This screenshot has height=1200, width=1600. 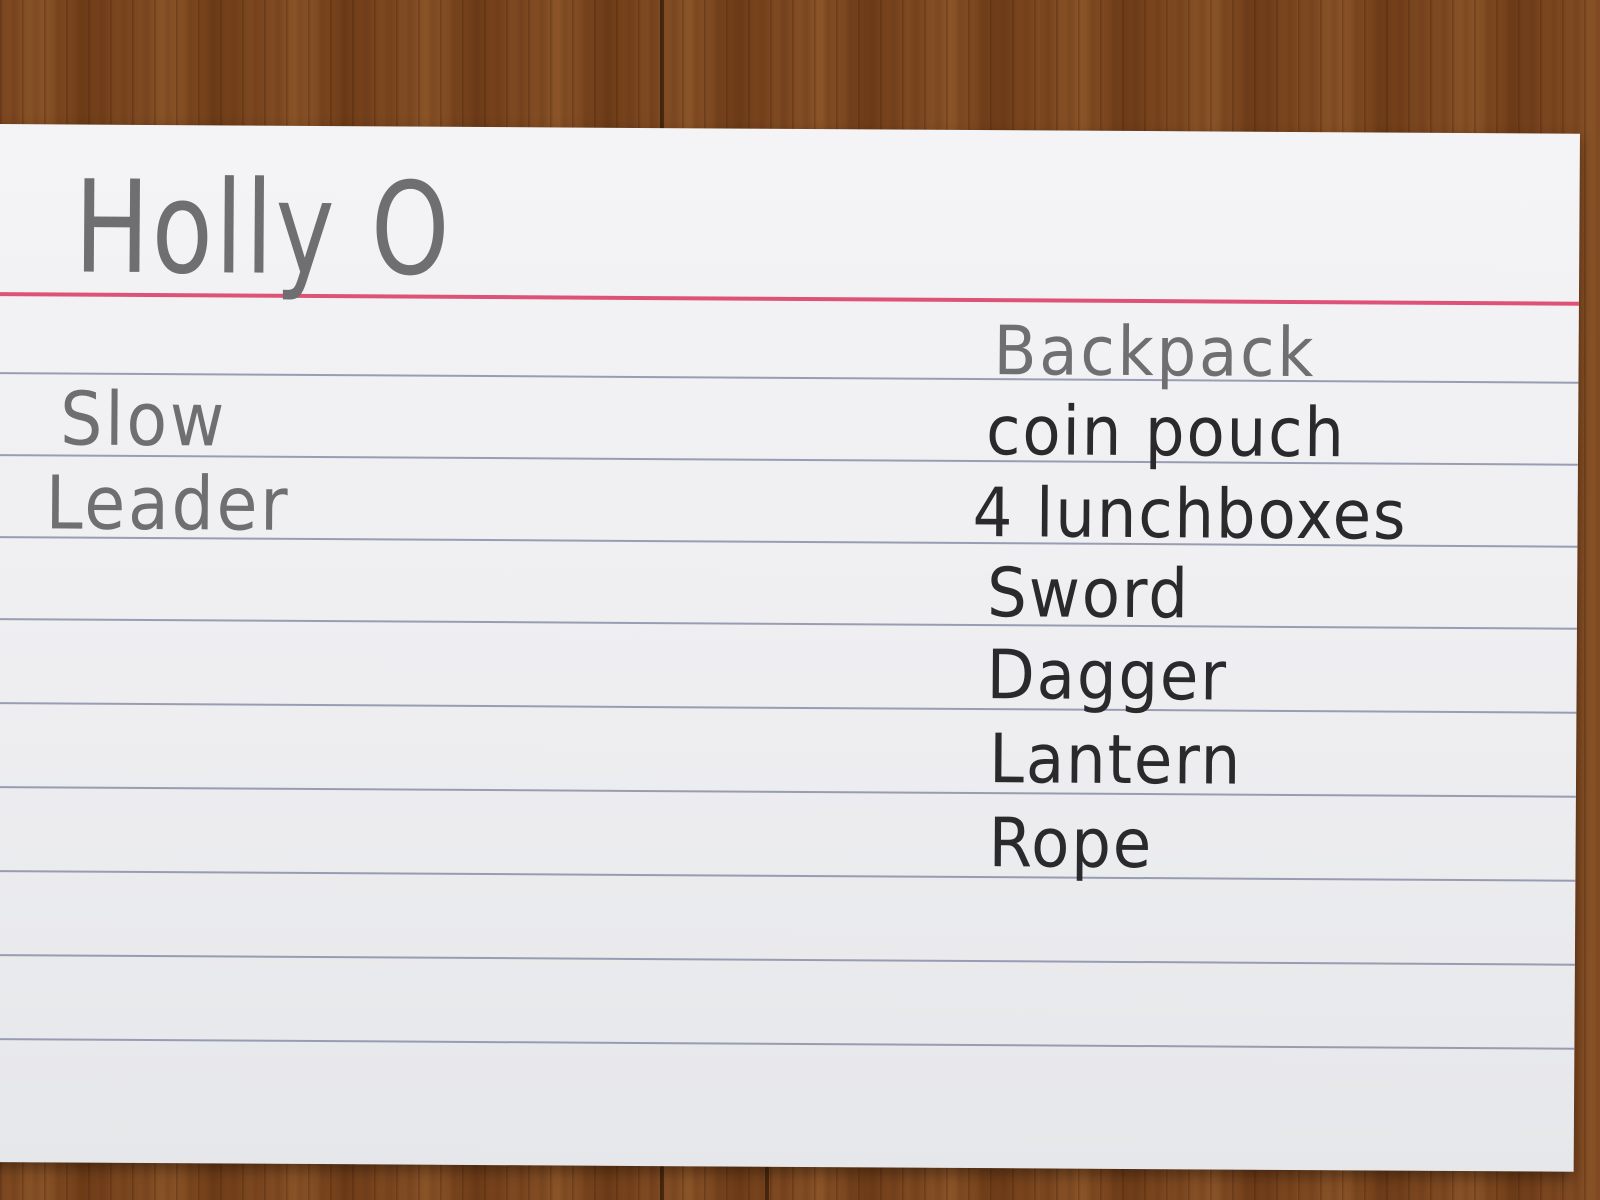 I want to click on trait-leader: Leader, so click(x=168, y=504).